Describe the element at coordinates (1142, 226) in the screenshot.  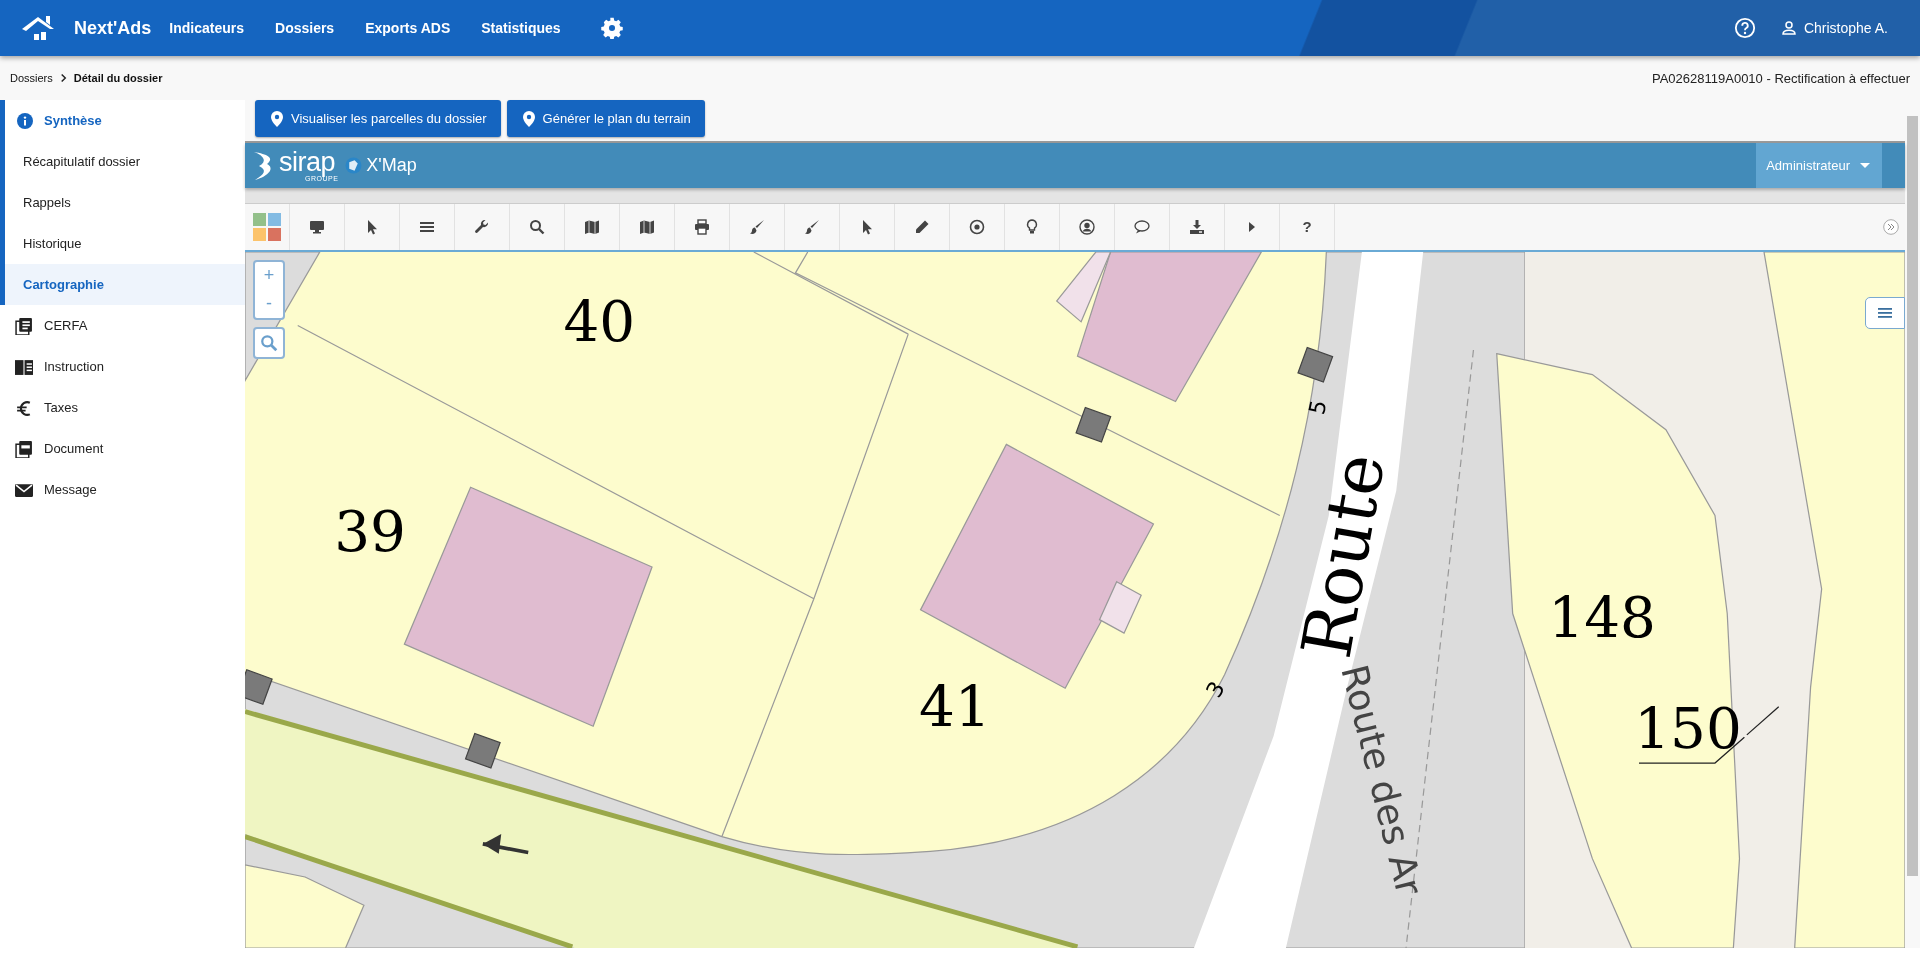
I see `speech-bubble-icon` at that location.